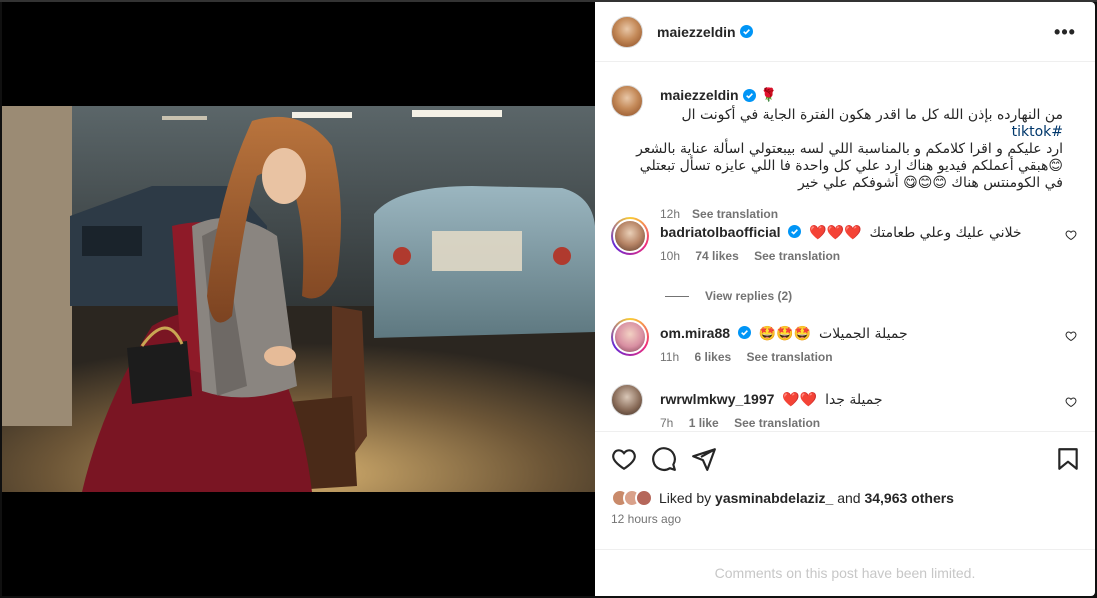 This screenshot has width=1097, height=598. What do you see at coordinates (712, 357) in the screenshot?
I see `comment-likes: 6 likes` at bounding box center [712, 357].